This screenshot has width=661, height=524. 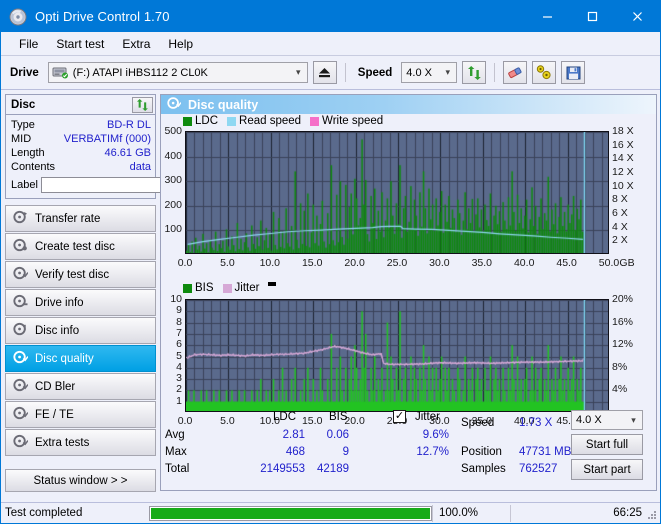 I want to click on y-tick-label: 2, so click(x=179, y=389).